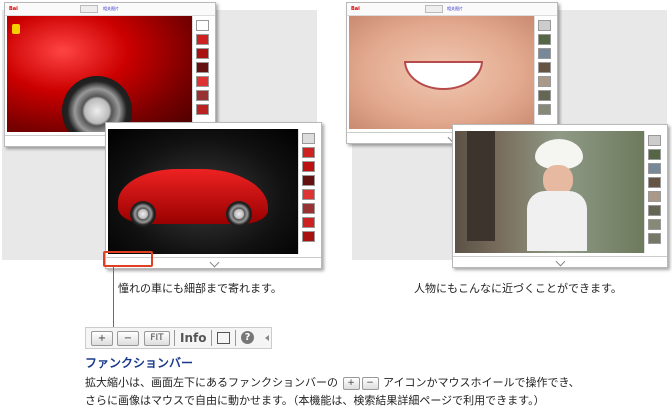 Image resolution: width=672 pixels, height=418 pixels. Describe the element at coordinates (178, 338) in the screenshot. I see `function-bar: + − FIT Info ?` at that location.